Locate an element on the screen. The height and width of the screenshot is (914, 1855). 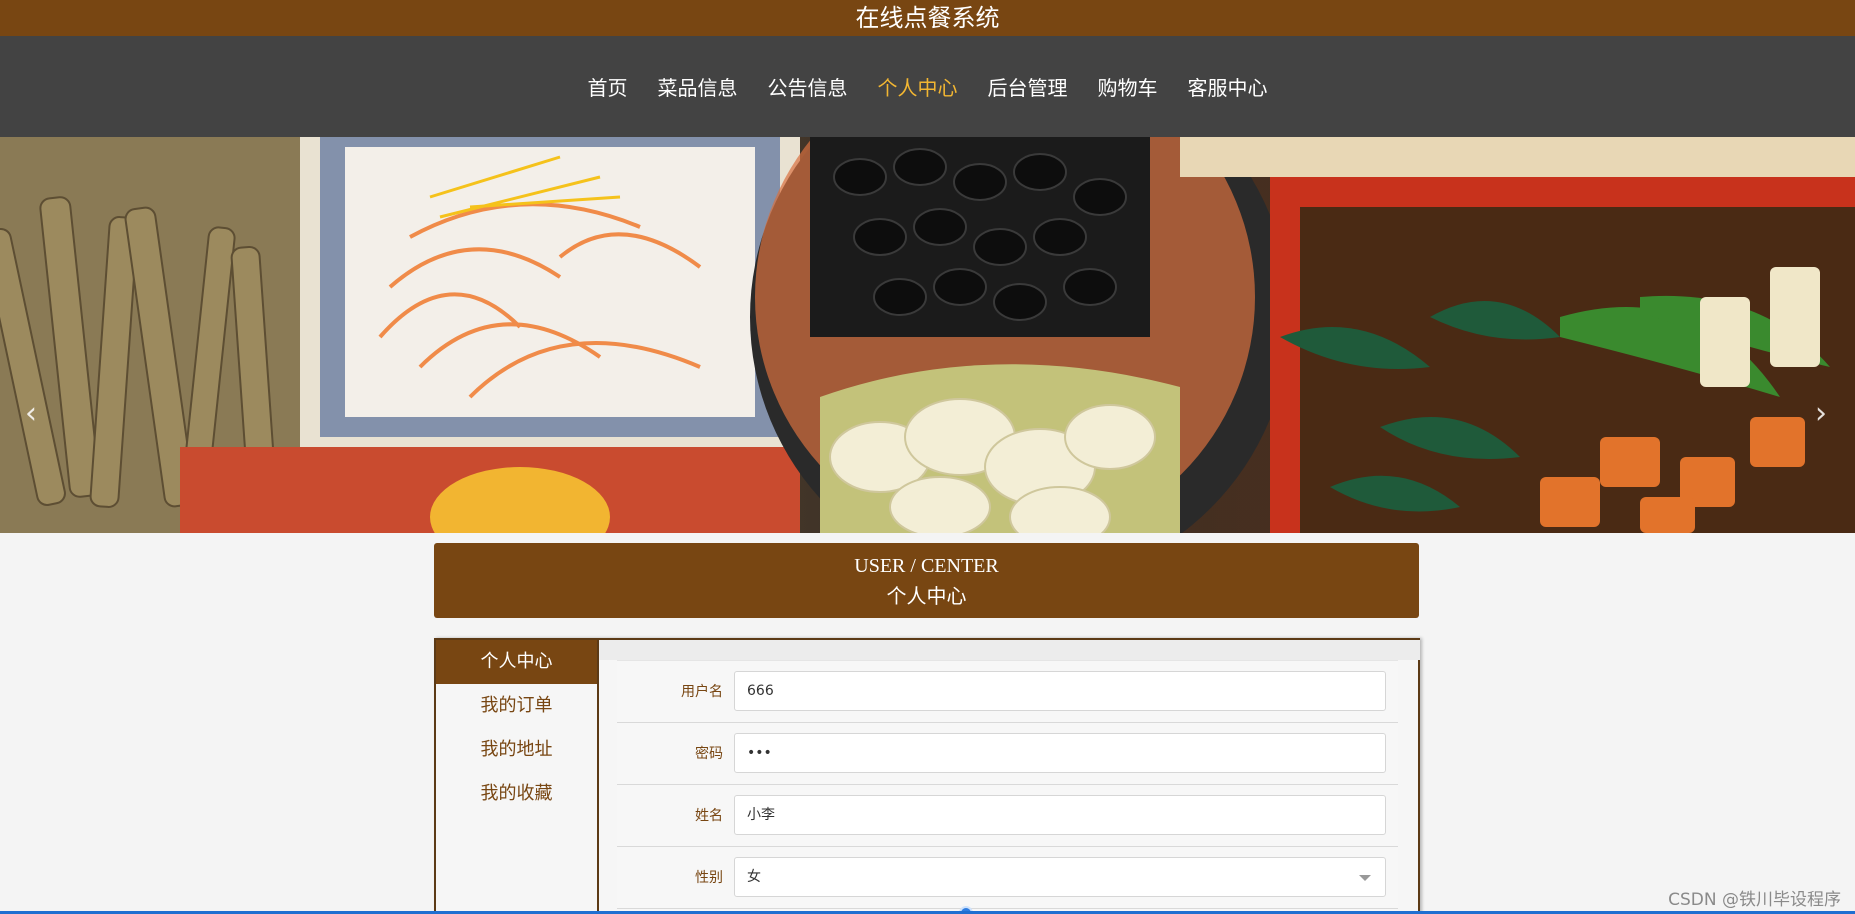
password-input: ••• is located at coordinates (1060, 753).